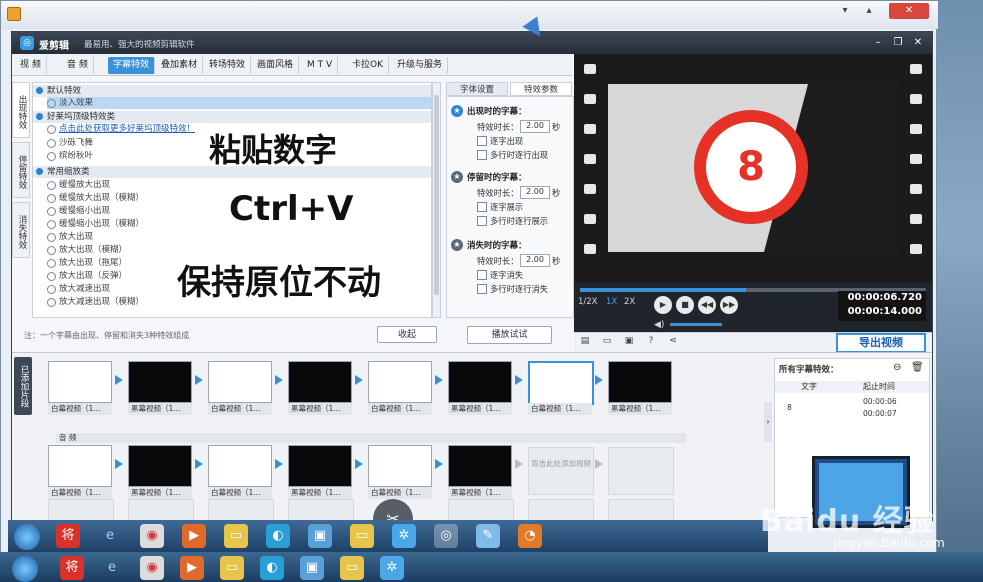 This screenshot has height=582, width=983. I want to click on volume-icon: ◀), so click(659, 325).